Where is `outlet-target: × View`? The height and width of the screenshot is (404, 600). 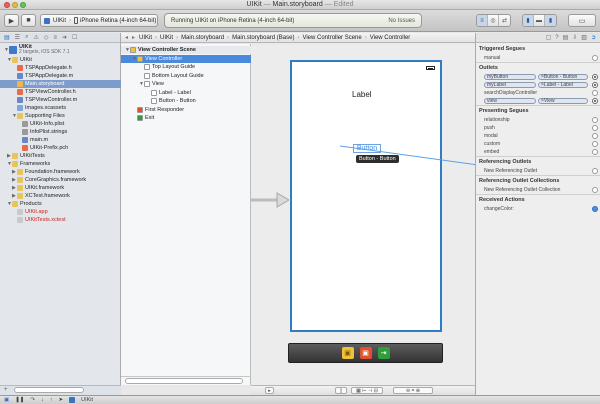 outlet-target: × View is located at coordinates (563, 100).